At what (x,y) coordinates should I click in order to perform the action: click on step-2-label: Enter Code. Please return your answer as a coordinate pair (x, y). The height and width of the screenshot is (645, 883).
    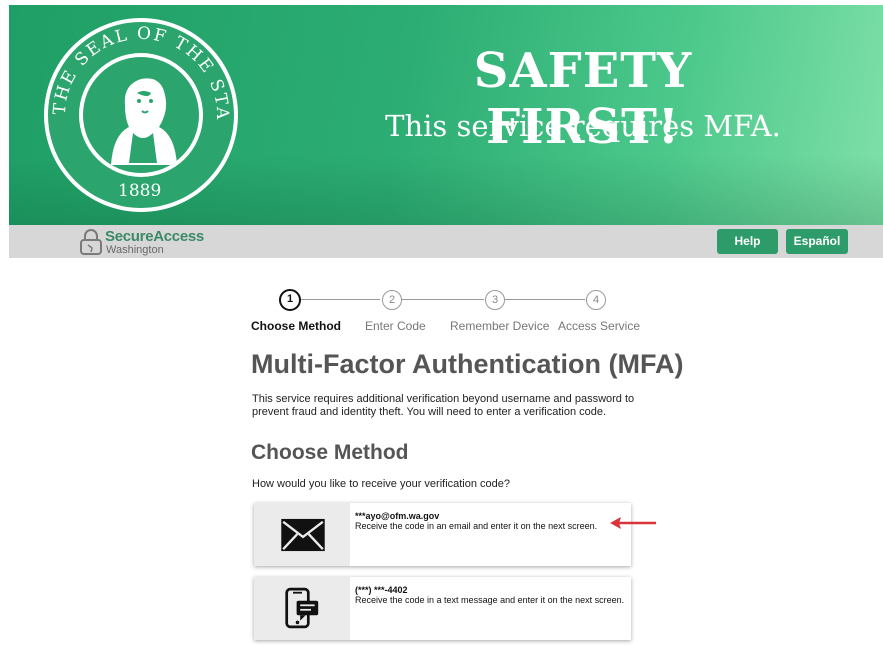
    Looking at the image, I should click on (395, 326).